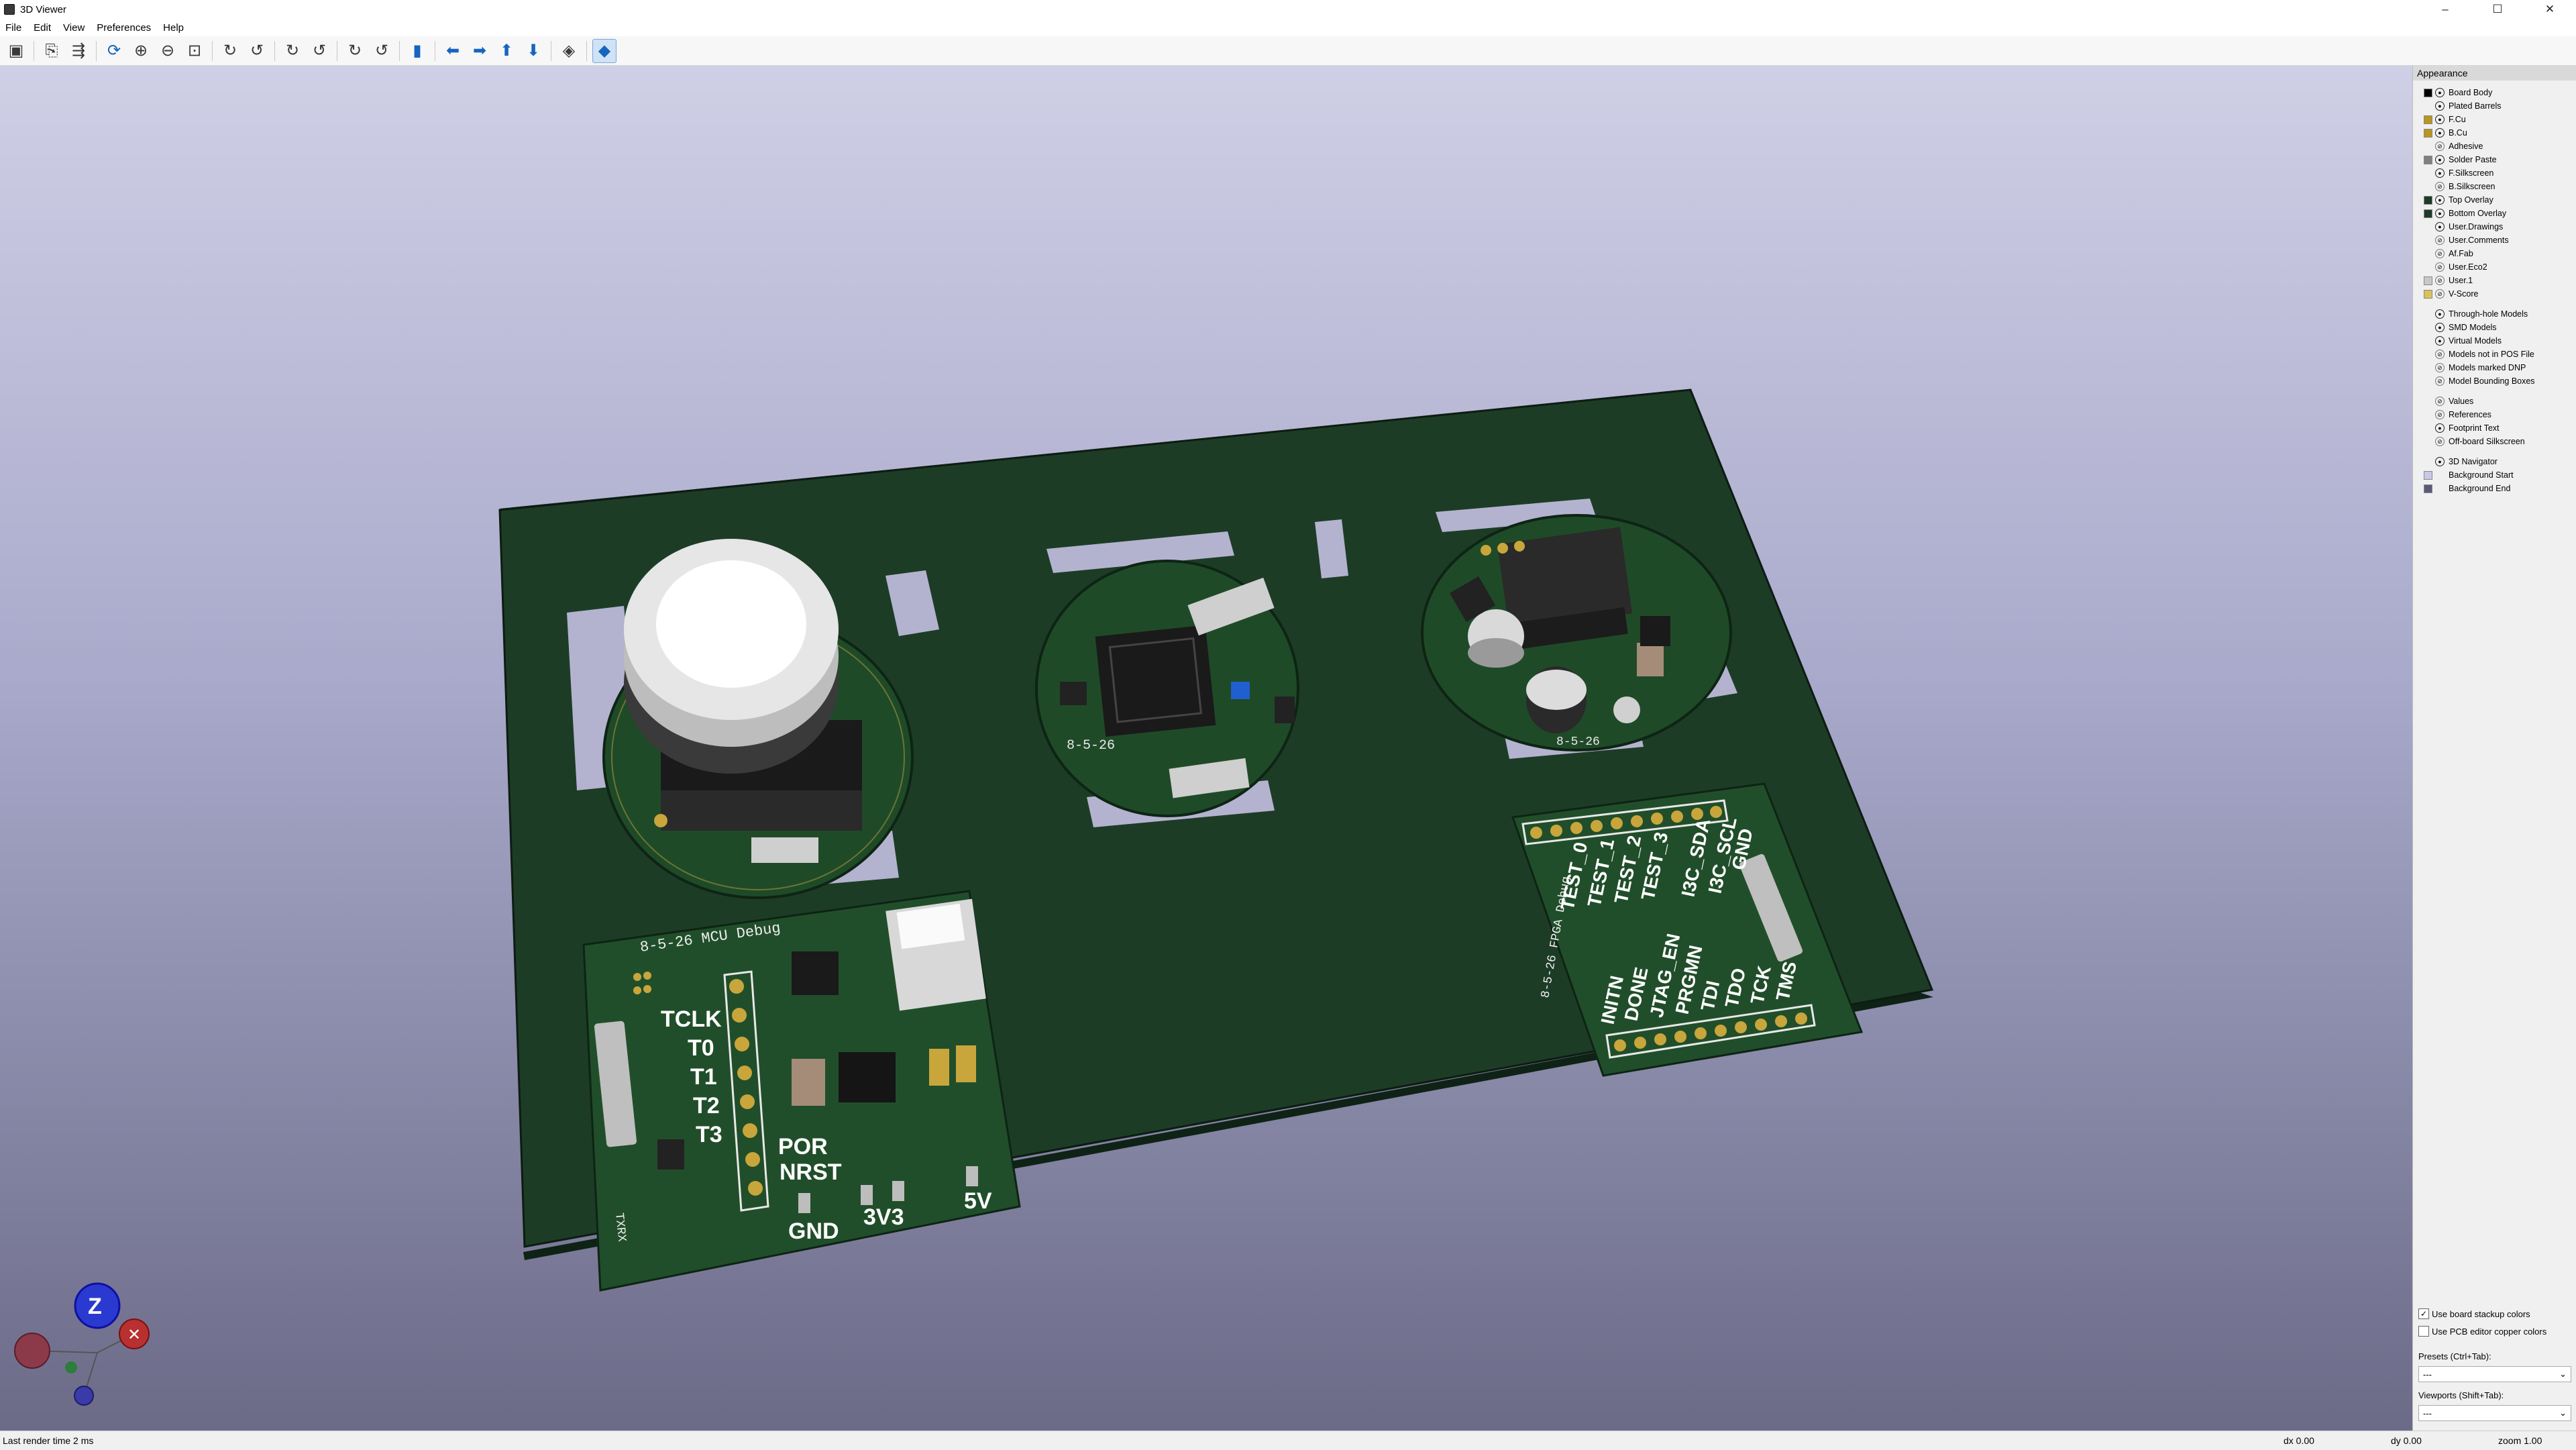 This screenshot has width=2576, height=1450. Describe the element at coordinates (2550, 9) in the screenshot. I see `close-button: ✕` at that location.